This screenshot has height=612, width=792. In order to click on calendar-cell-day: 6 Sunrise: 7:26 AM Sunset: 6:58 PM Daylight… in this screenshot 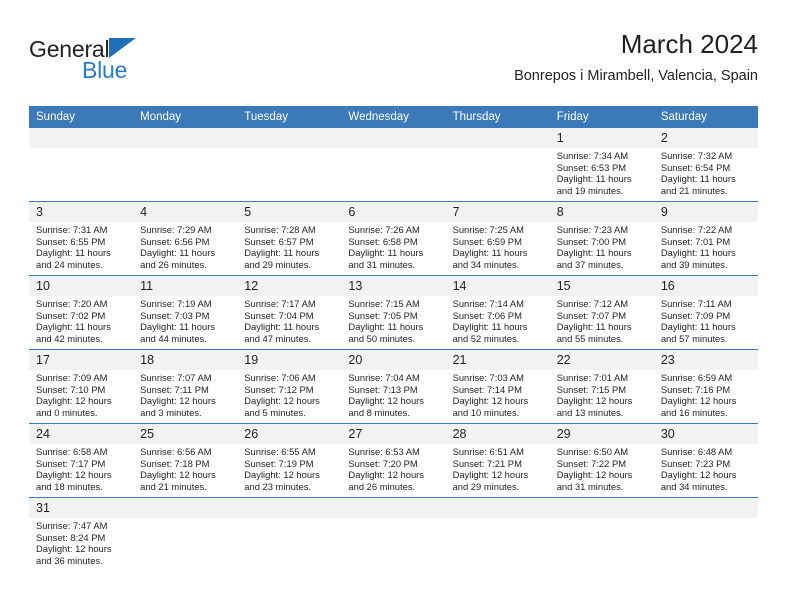, I will do `click(393, 238)`.